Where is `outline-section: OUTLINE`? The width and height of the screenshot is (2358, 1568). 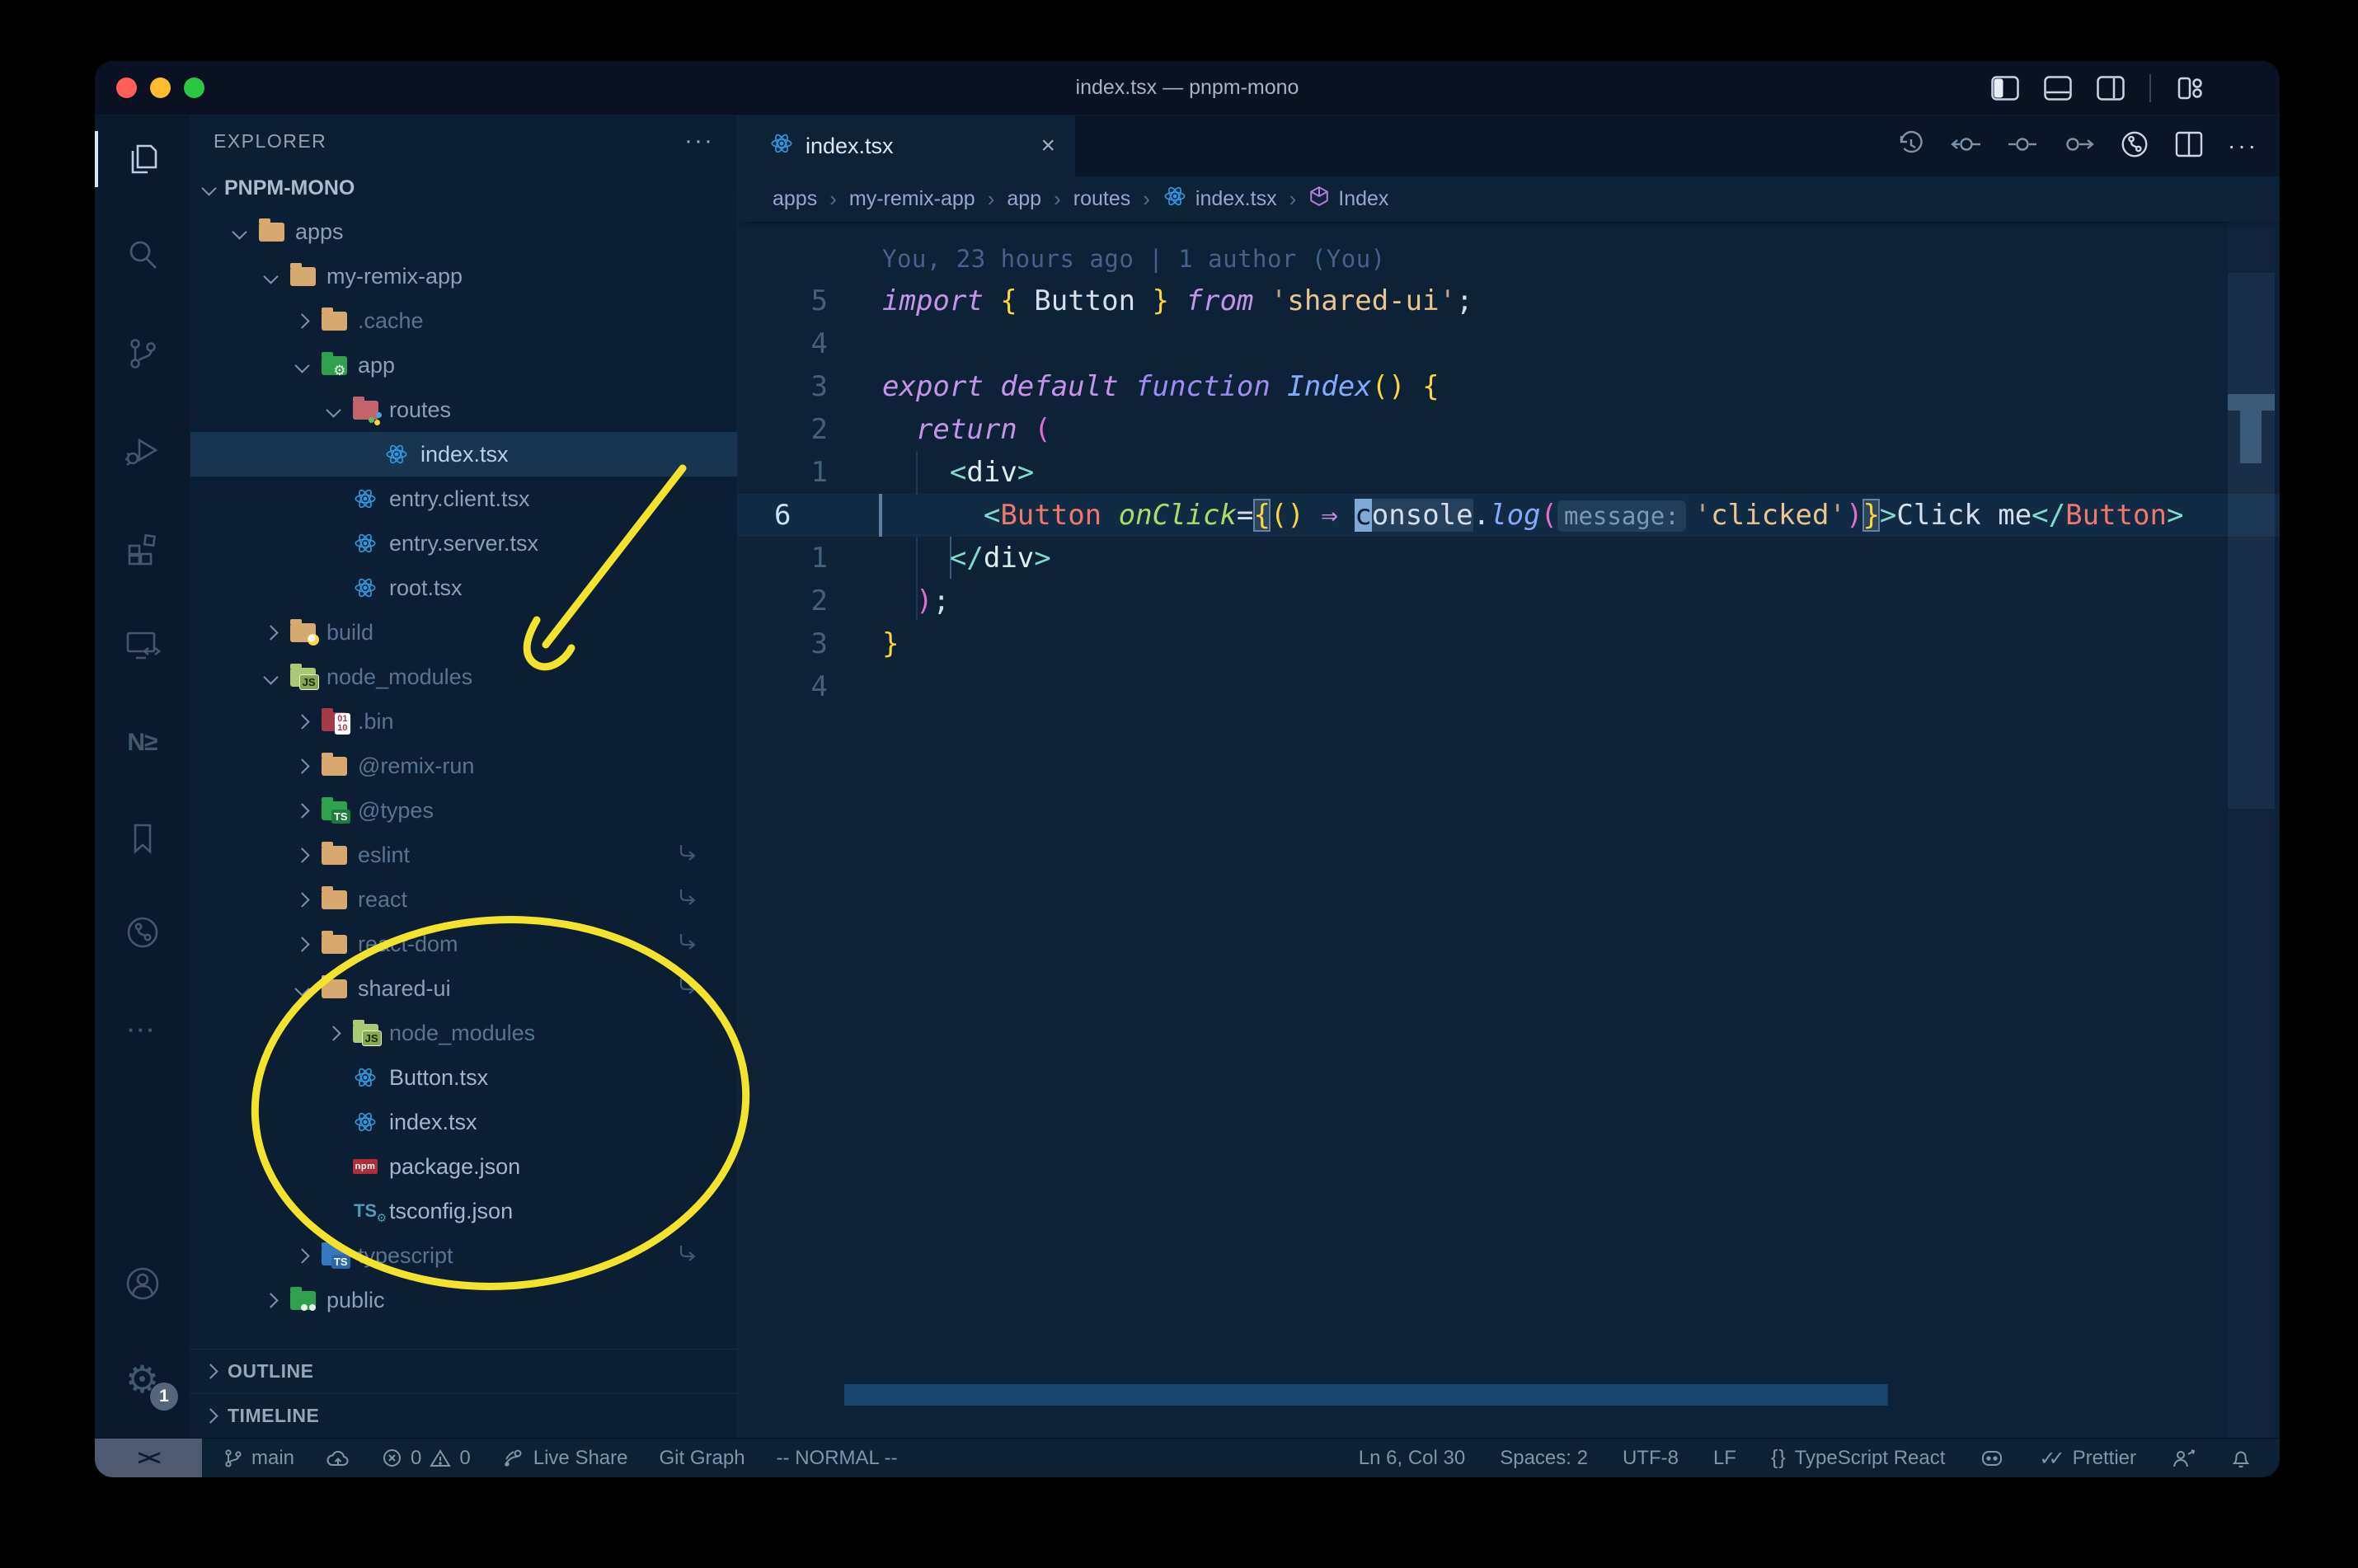 outline-section: OUTLINE is located at coordinates (464, 1371).